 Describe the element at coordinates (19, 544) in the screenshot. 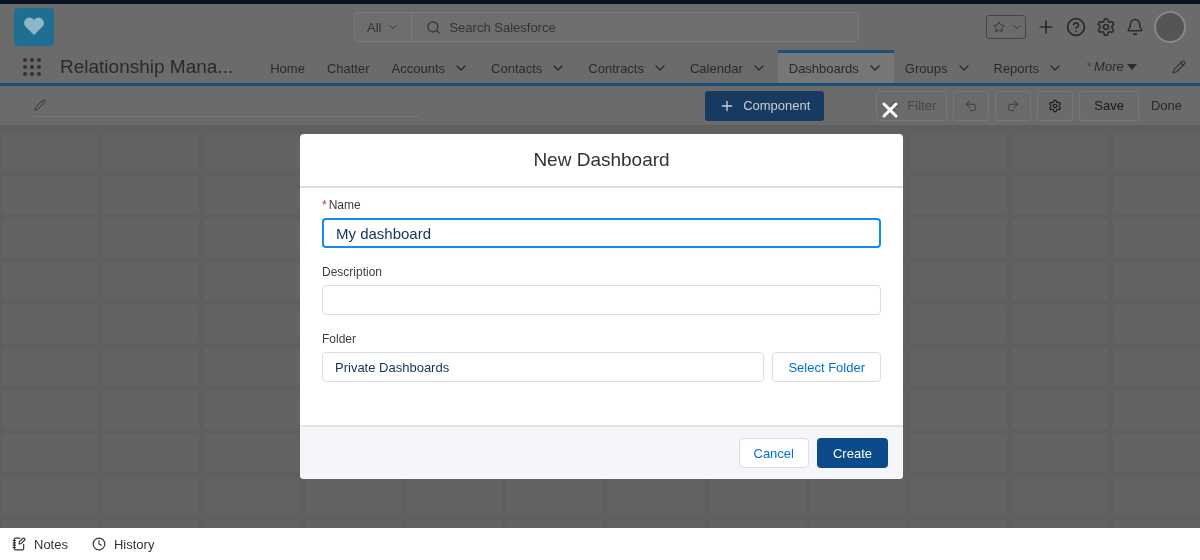

I see `notes-icon` at that location.